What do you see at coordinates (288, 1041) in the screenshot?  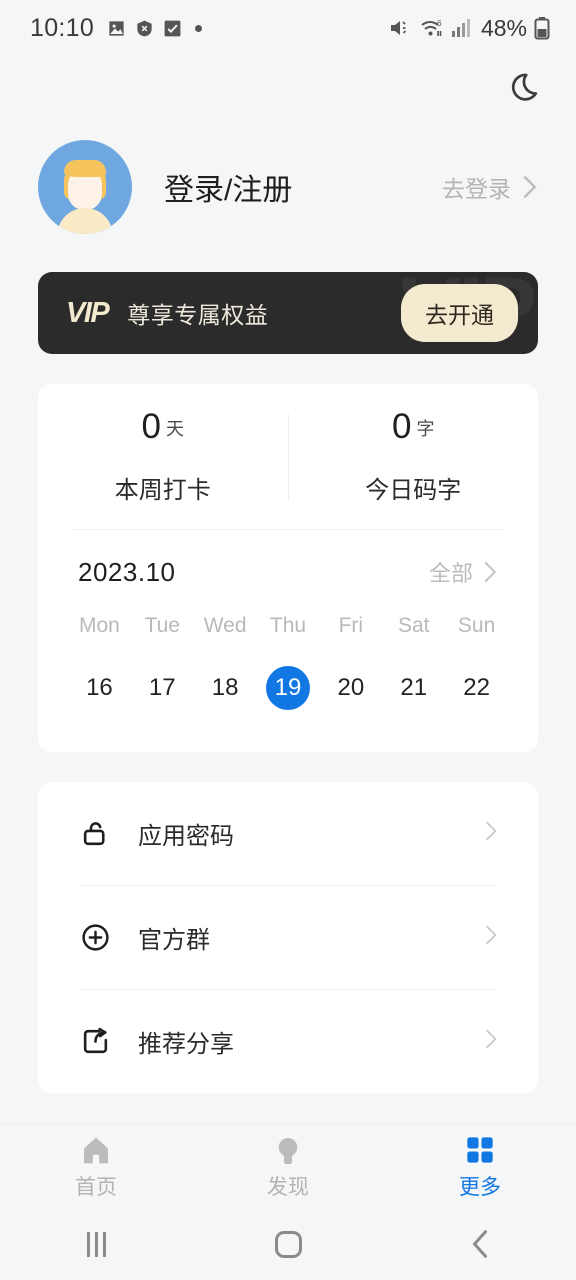 I see `menu-item-share: 推荐分享` at bounding box center [288, 1041].